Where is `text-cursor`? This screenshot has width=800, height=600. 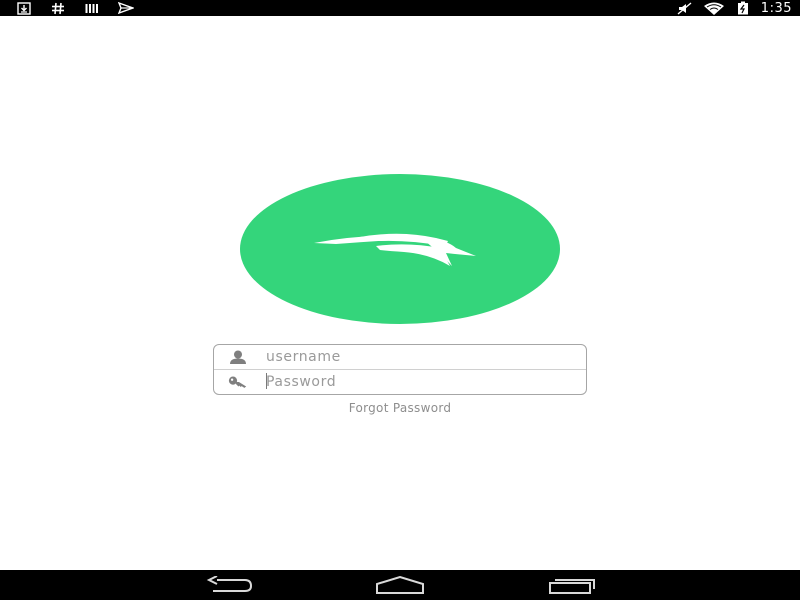
text-cursor is located at coordinates (266, 381).